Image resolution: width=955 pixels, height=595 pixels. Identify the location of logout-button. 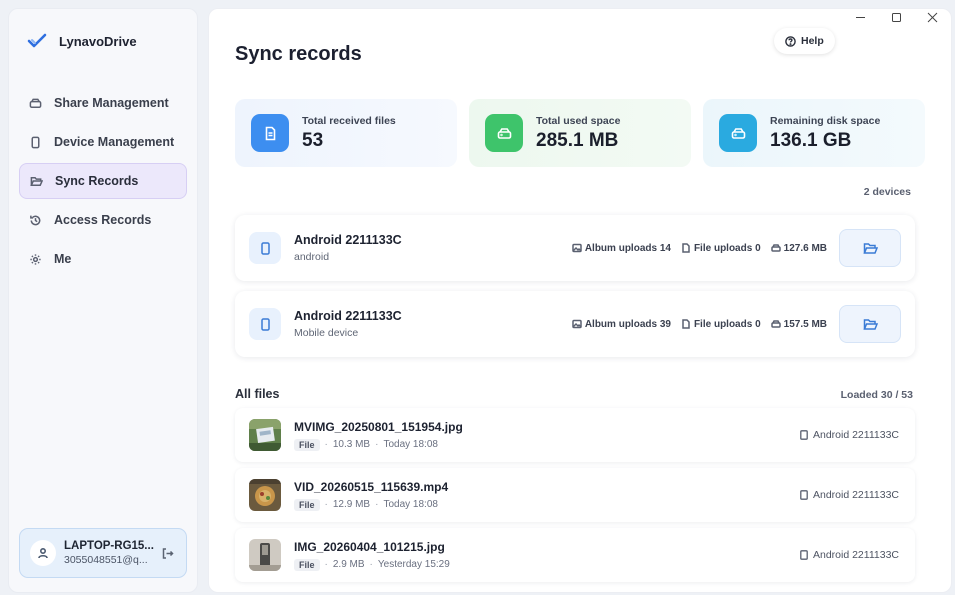
(167, 553).